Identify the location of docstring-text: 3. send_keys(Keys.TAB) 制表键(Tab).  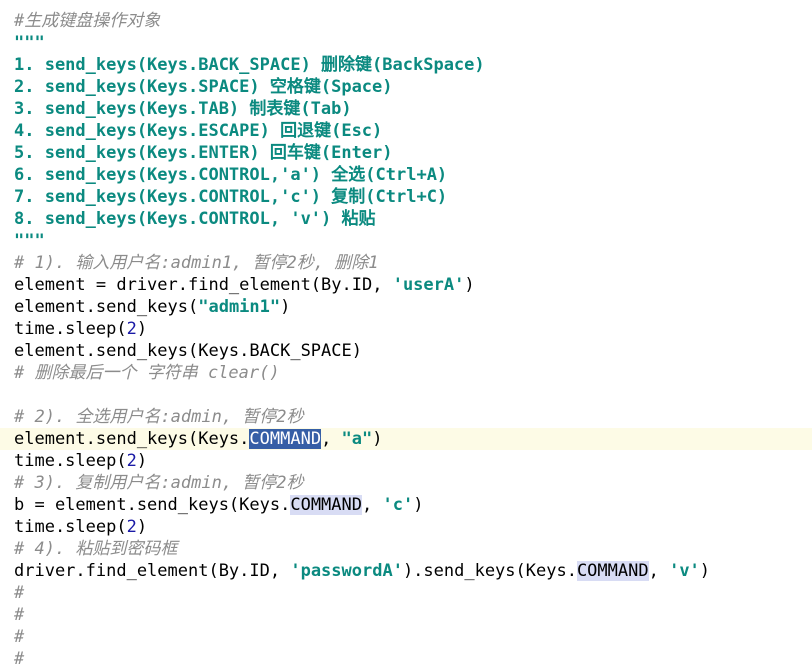
(183, 109).